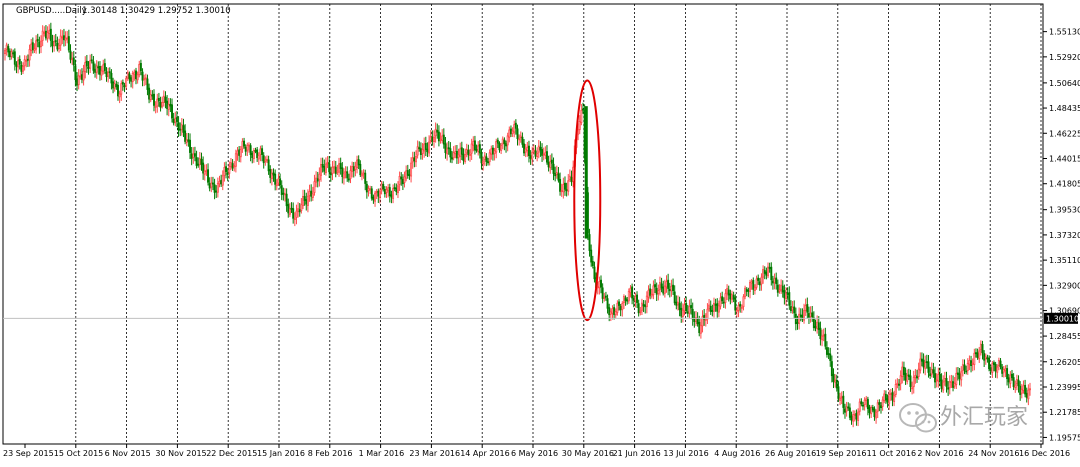 The width and height of the screenshot is (1080, 467). What do you see at coordinates (1064, 210) in the screenshot?
I see `y-tick-label: 1.39530` at bounding box center [1064, 210].